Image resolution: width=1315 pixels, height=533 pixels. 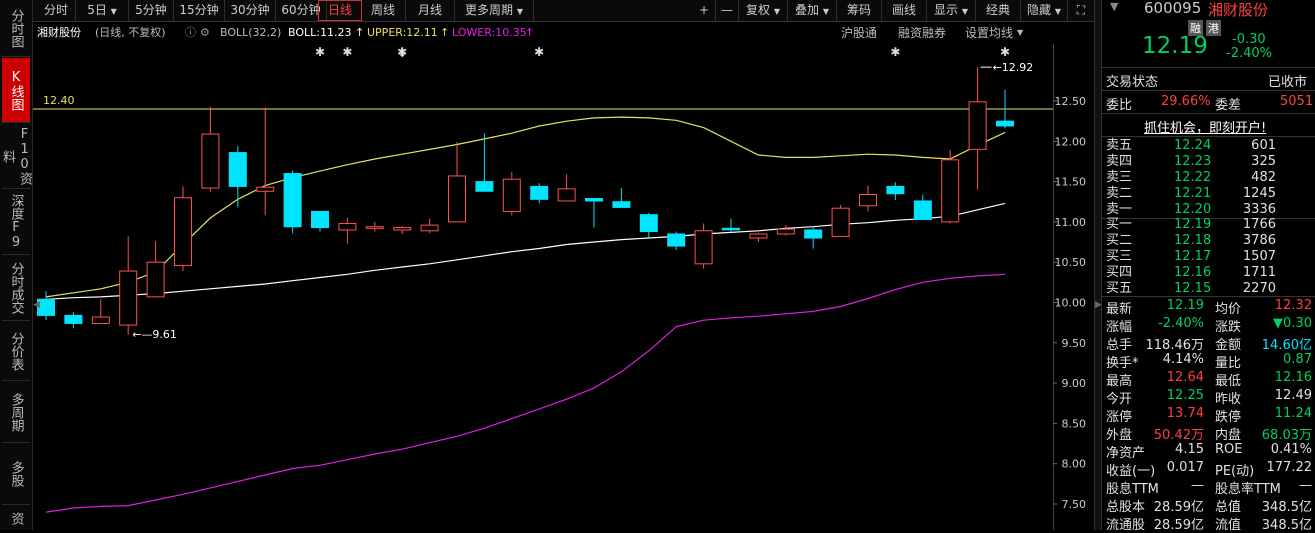 I want to click on bid-row: 买三 12.17 1507, so click(x=1208, y=257).